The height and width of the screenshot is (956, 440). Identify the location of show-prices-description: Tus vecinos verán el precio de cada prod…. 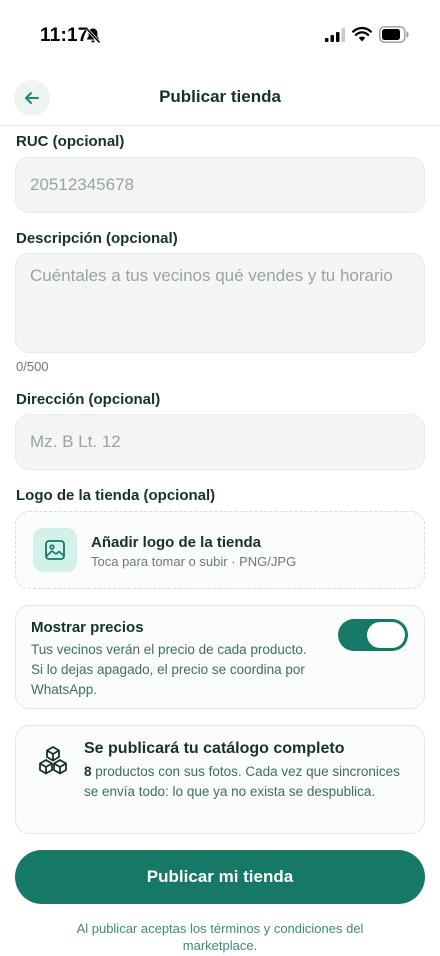
(169, 669).